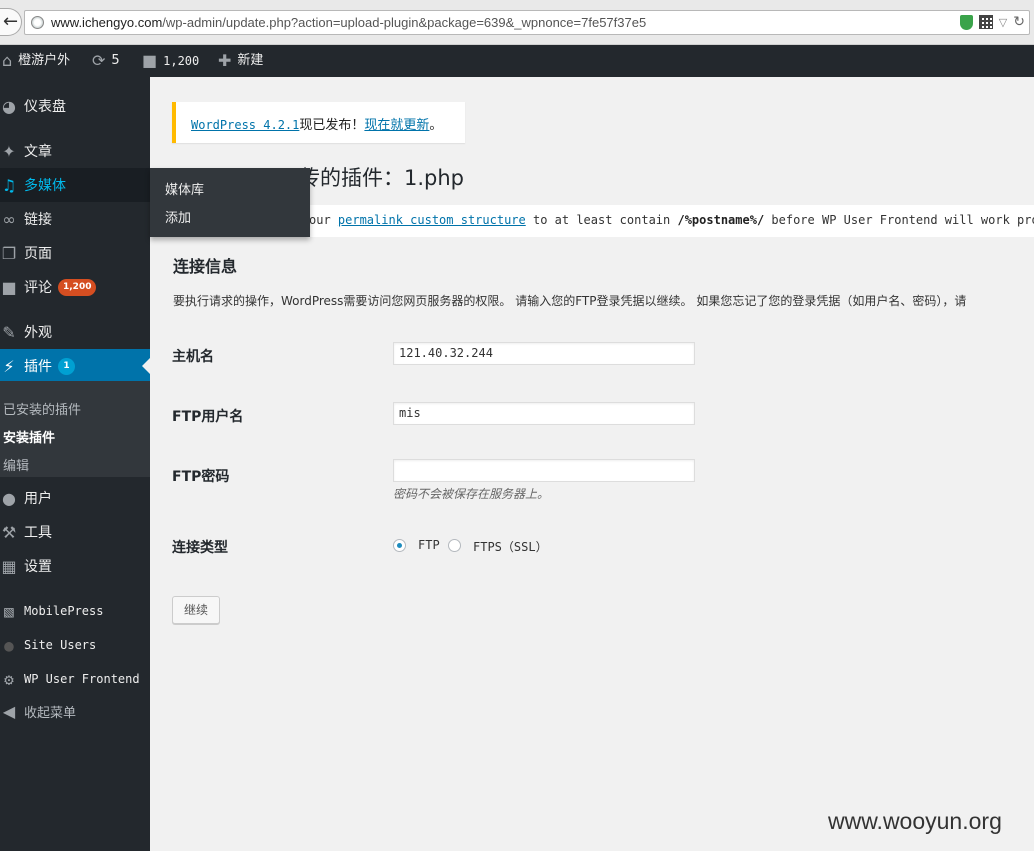 The image size is (1034, 851). I want to click on new-content-link: ✚ 新建, so click(240, 61).